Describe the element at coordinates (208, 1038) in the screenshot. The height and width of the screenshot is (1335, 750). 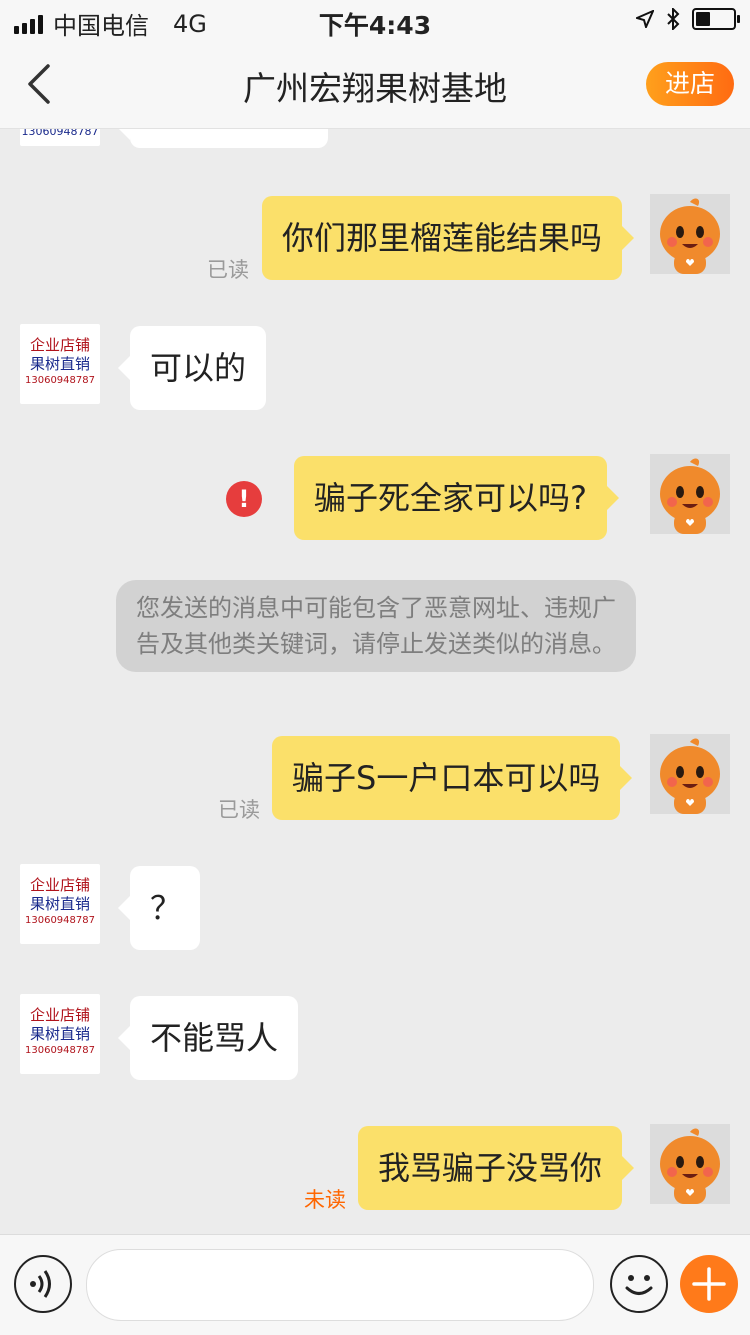
I see `chat-bubble-incoming: 不能骂人` at that location.